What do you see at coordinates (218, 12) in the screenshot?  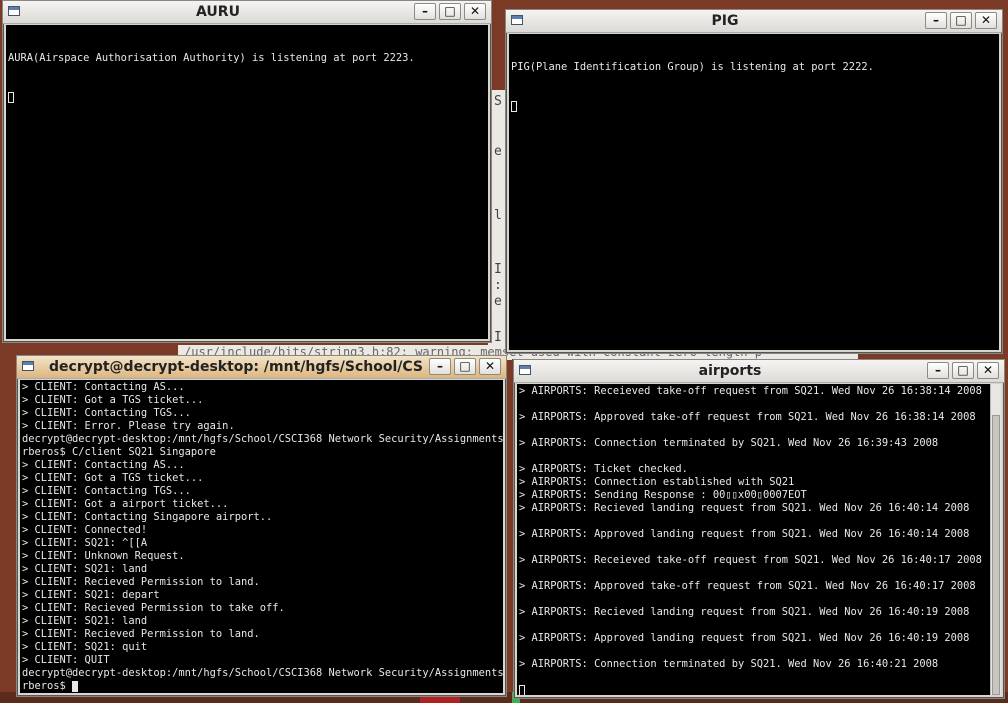 I see `auru-window-title: AURU` at bounding box center [218, 12].